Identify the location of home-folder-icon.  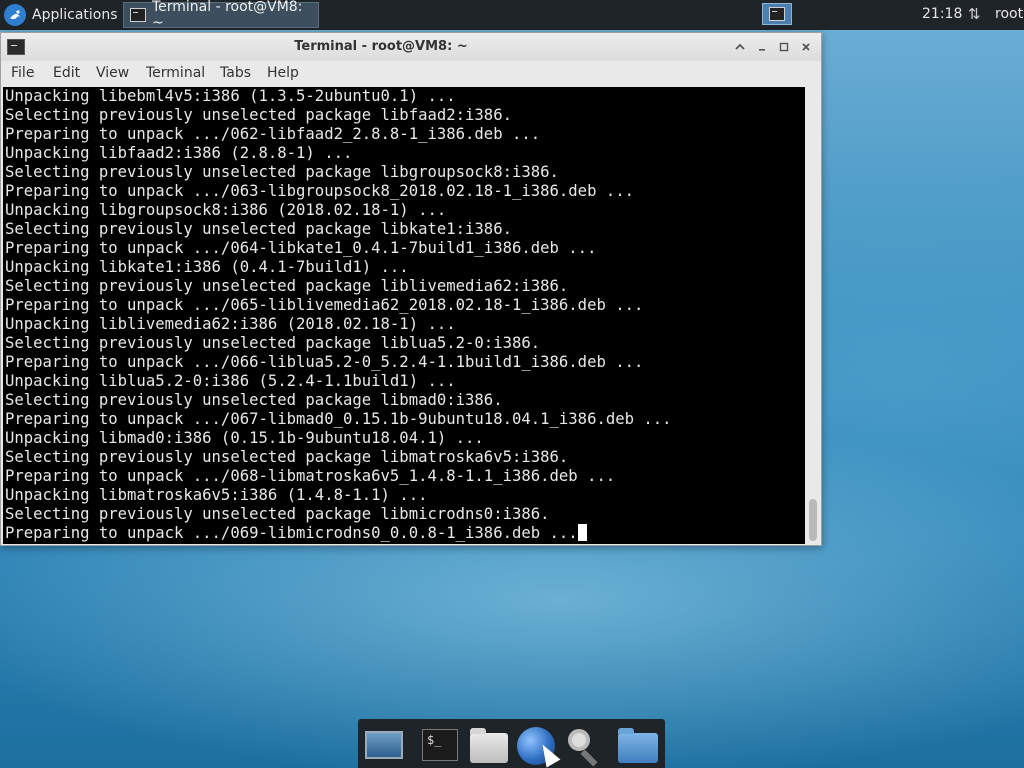
(489, 745).